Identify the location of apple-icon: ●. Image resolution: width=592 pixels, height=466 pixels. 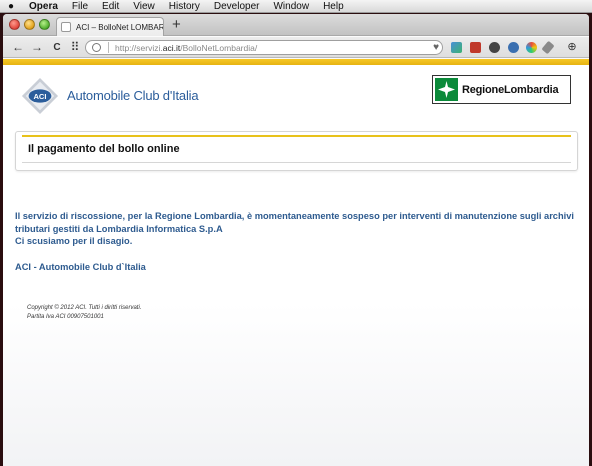
(11, 6).